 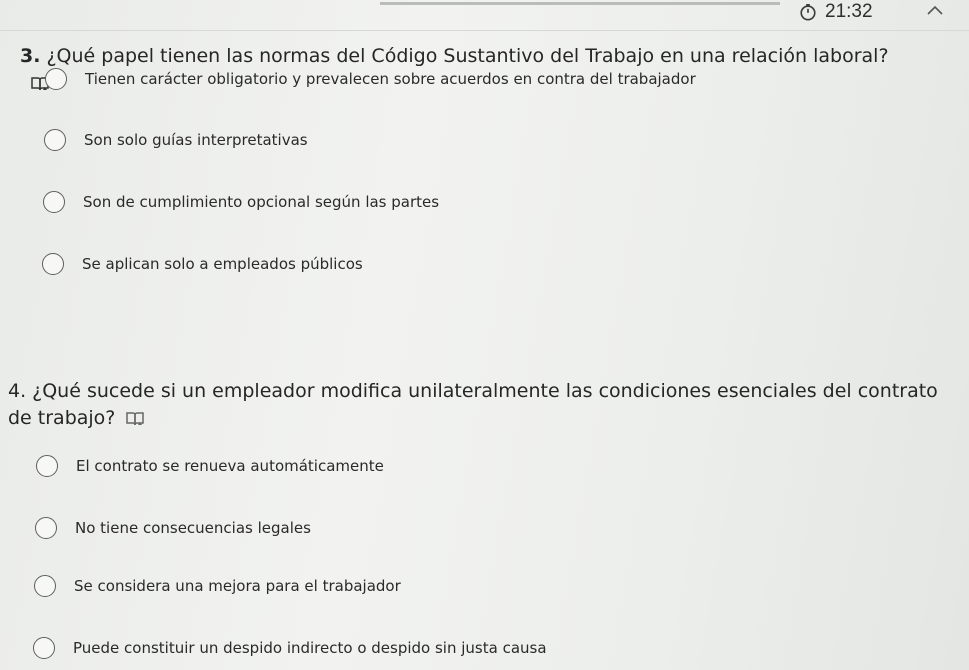 What do you see at coordinates (484, 30) in the screenshot?
I see `header-divider` at bounding box center [484, 30].